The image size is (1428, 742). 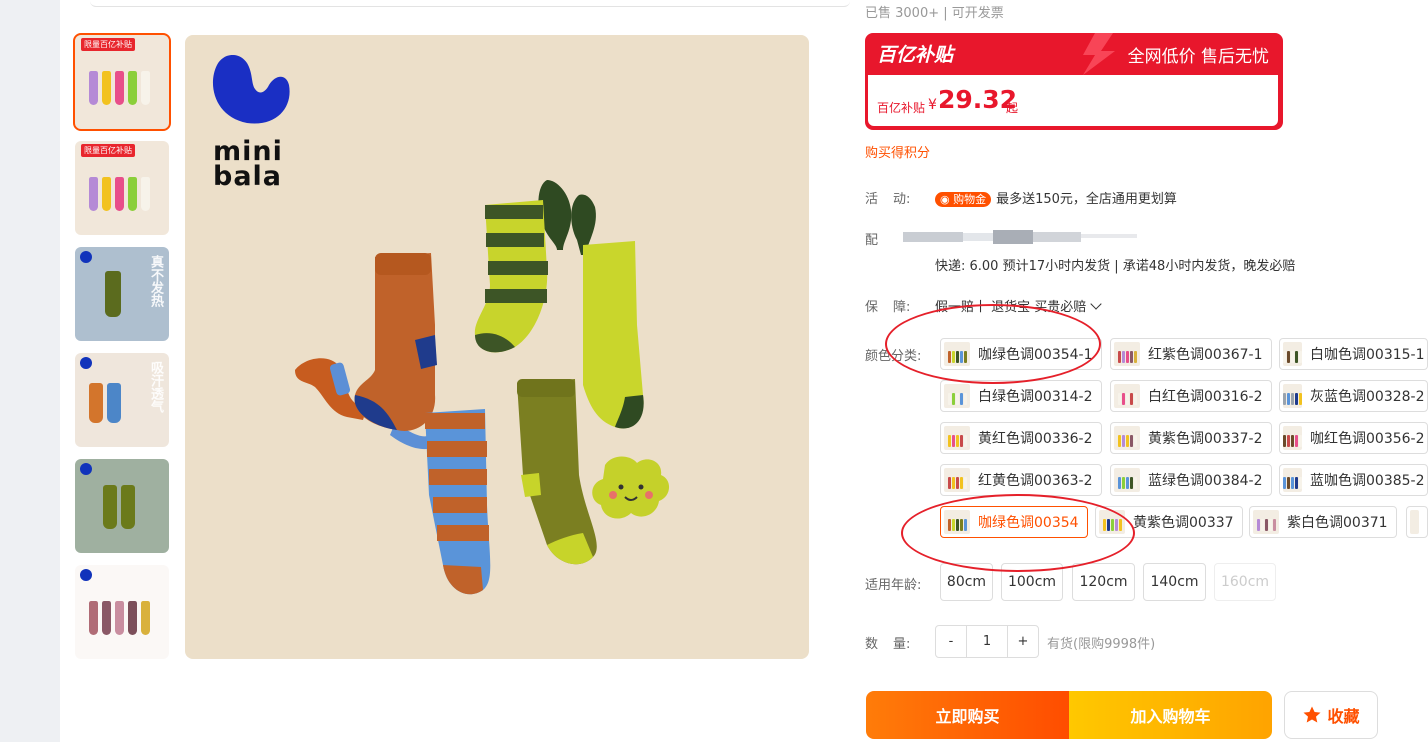 I want to click on thumbnail-list: 限量百亿补贴 限量百亿补贴 真不发热 吸汗透气, so click(x=122, y=352).